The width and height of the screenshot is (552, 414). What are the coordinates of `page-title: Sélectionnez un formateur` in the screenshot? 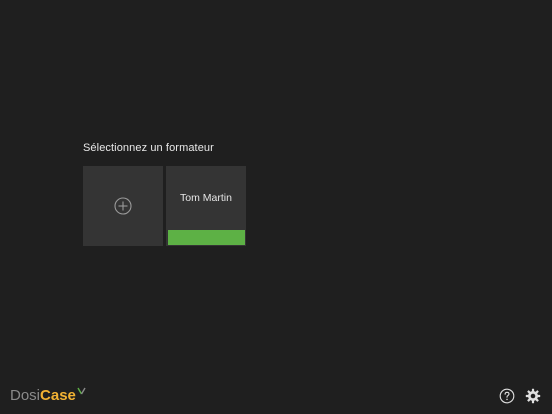 It's located at (148, 148).